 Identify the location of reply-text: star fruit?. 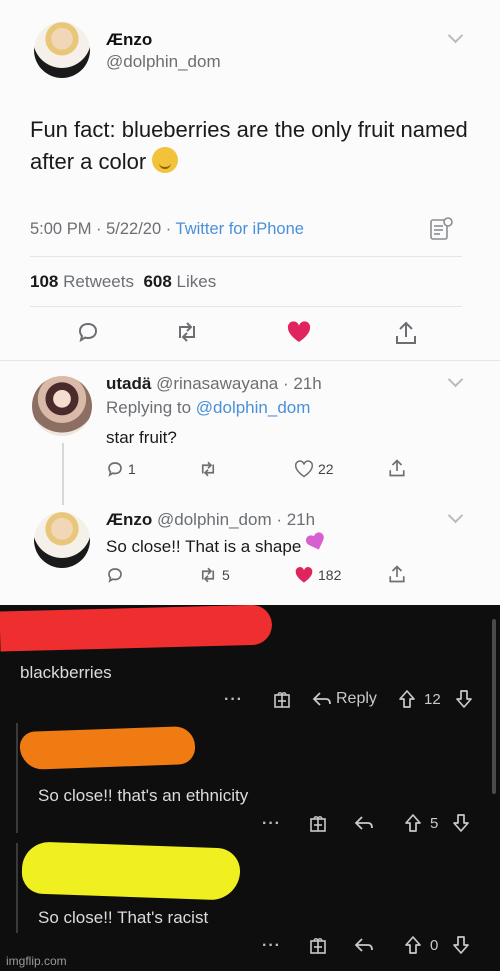
(141, 437).